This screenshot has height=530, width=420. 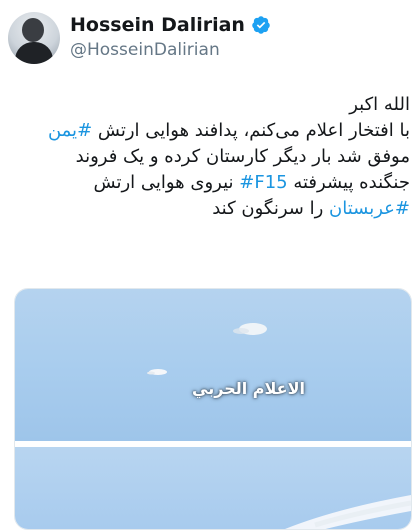 I want to click on display-name: Hossein Dalirian, so click(x=157, y=25).